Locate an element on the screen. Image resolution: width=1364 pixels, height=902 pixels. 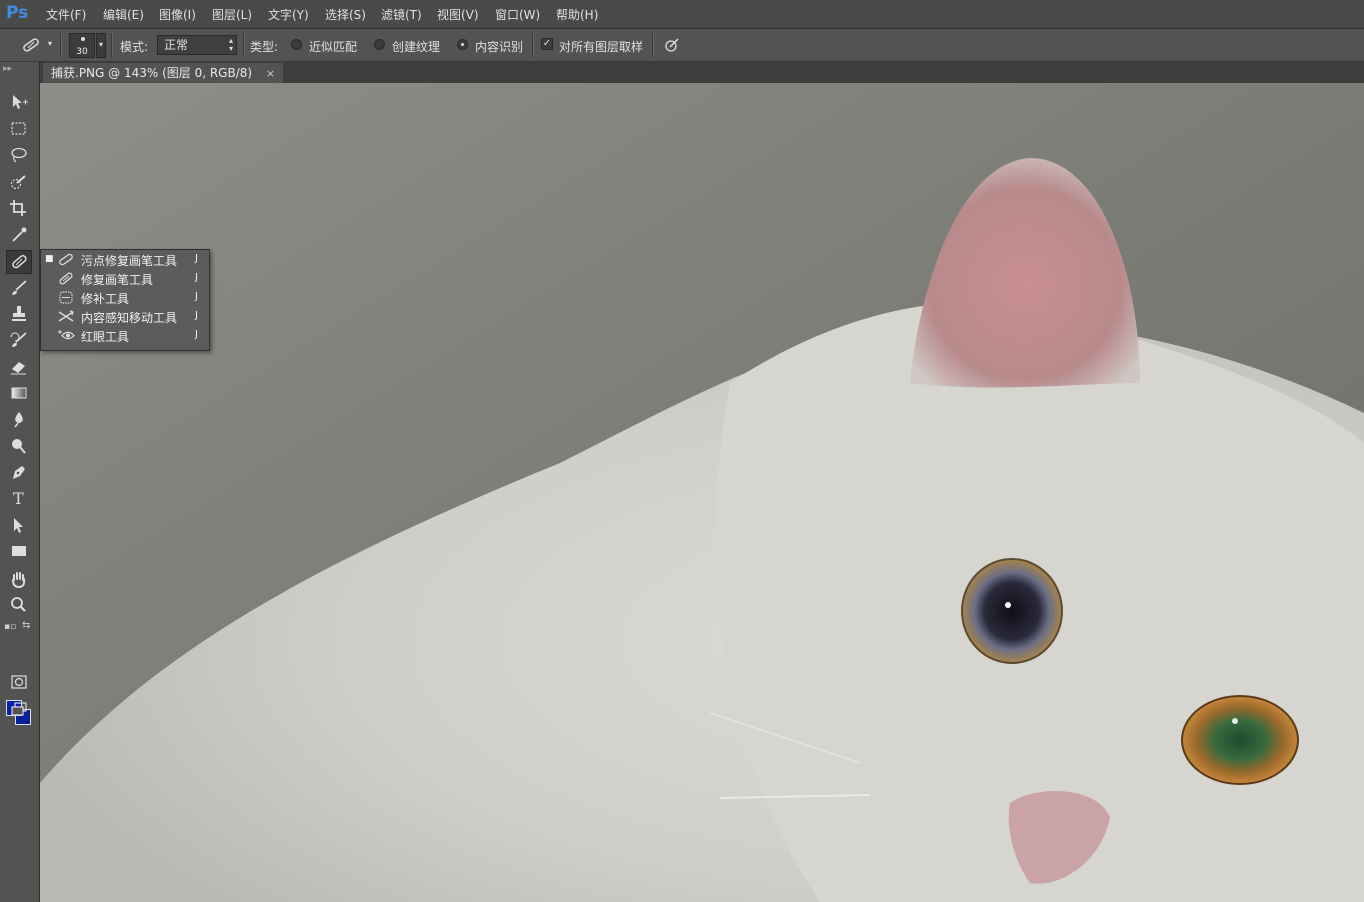
blur-tool-icon is located at coordinates (18, 420).